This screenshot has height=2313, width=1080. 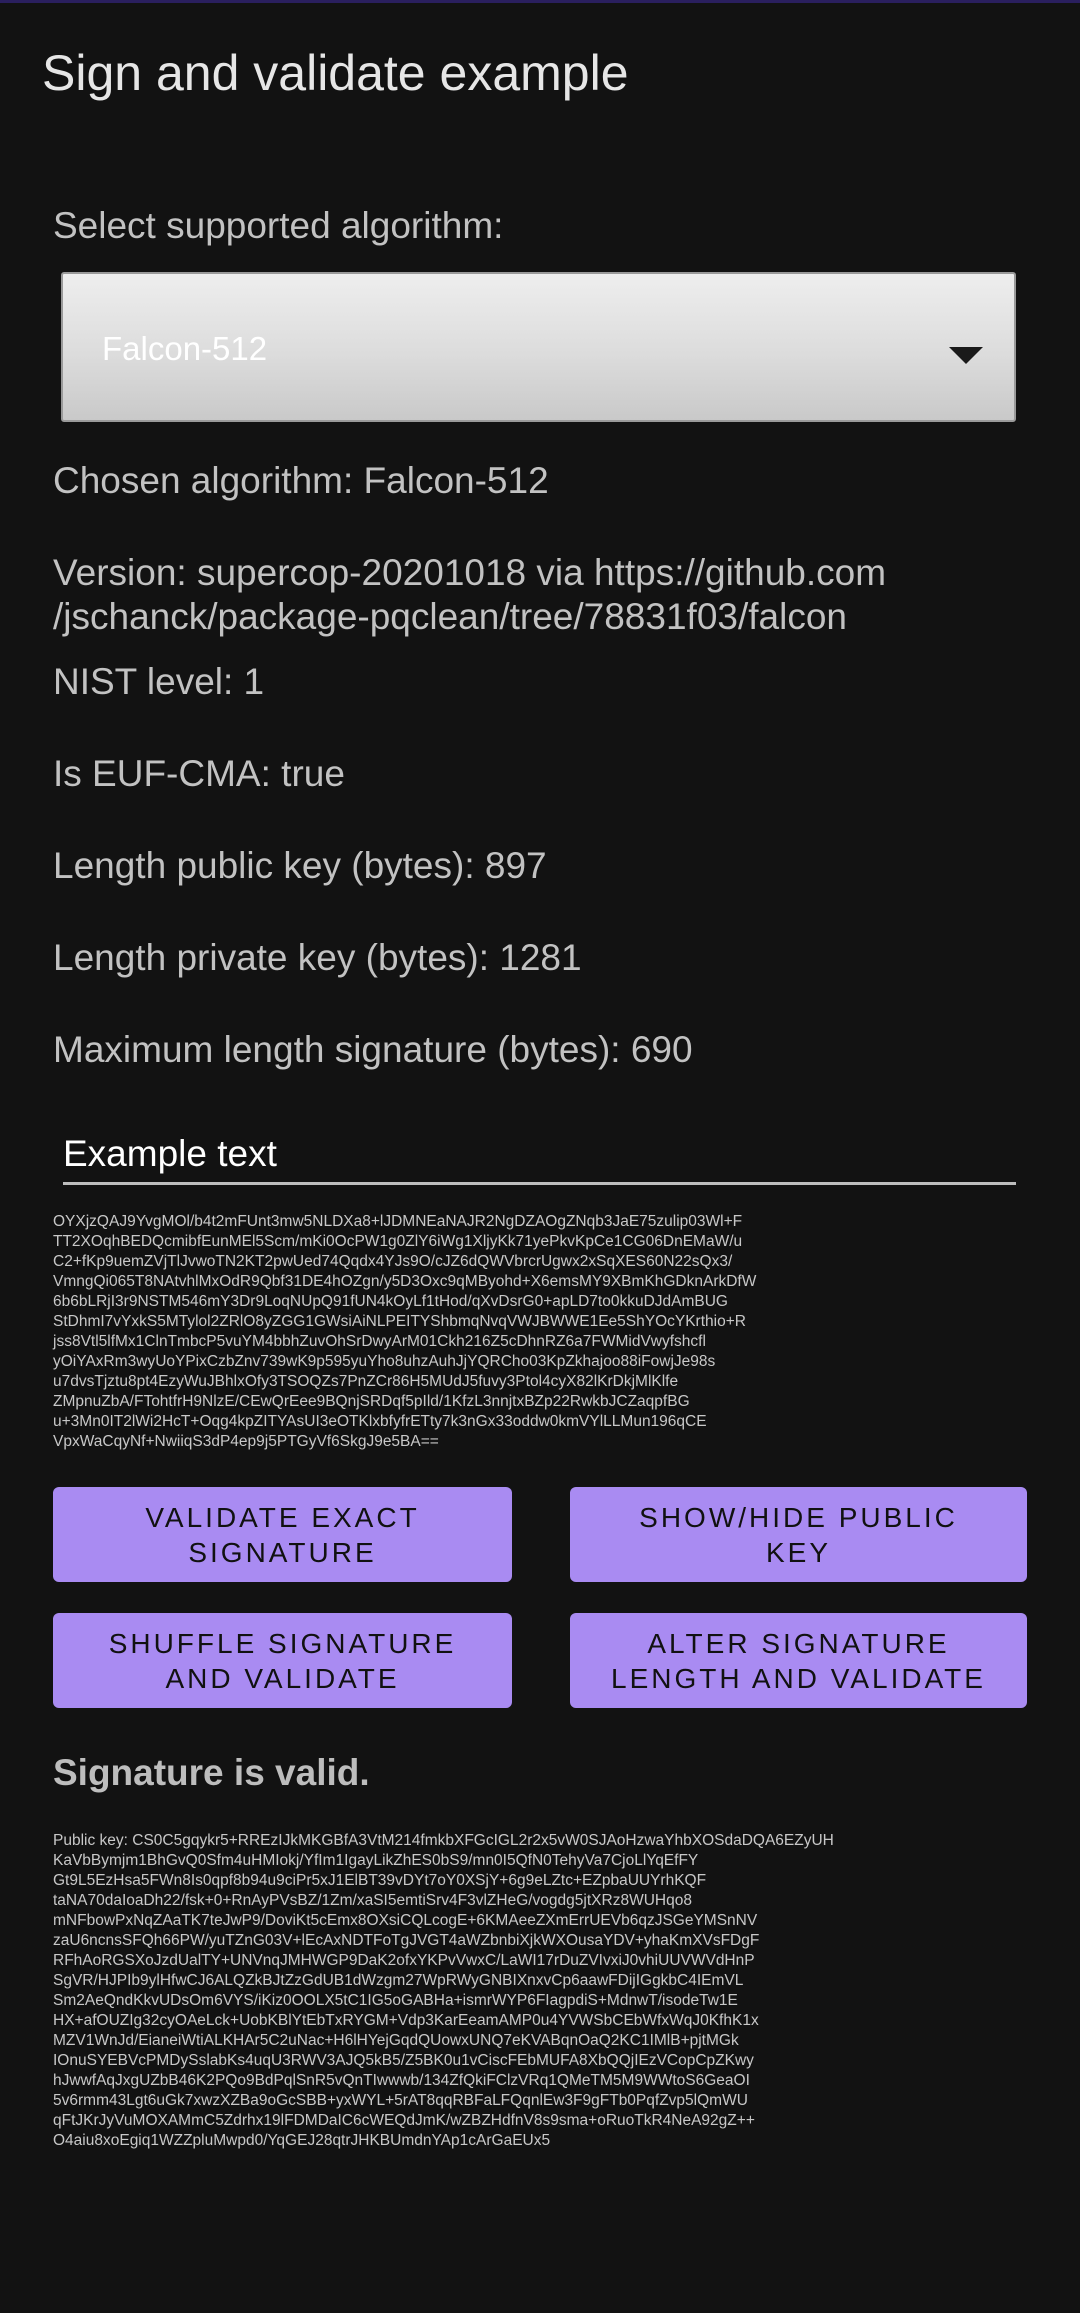 What do you see at coordinates (282, 1534) in the screenshot?
I see `validate-exact-signature-button: VALIDATE EXACT SIGNATURE` at bounding box center [282, 1534].